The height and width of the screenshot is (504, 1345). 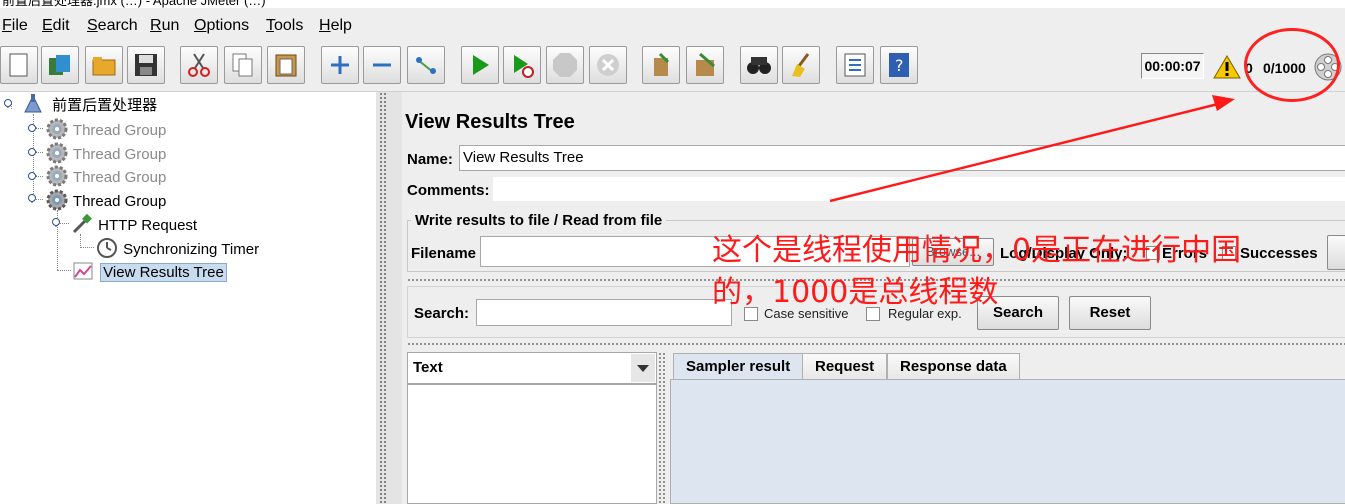 I want to click on annotation-text-line1: 这个是线程使用情况，0是正在进行中国, so click(x=977, y=250).